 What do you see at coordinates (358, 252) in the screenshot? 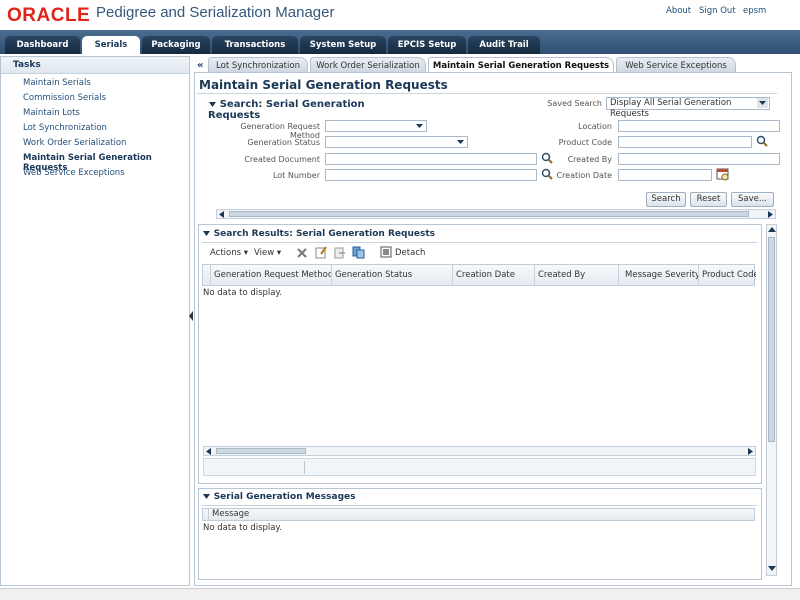
I see `copy-icon` at bounding box center [358, 252].